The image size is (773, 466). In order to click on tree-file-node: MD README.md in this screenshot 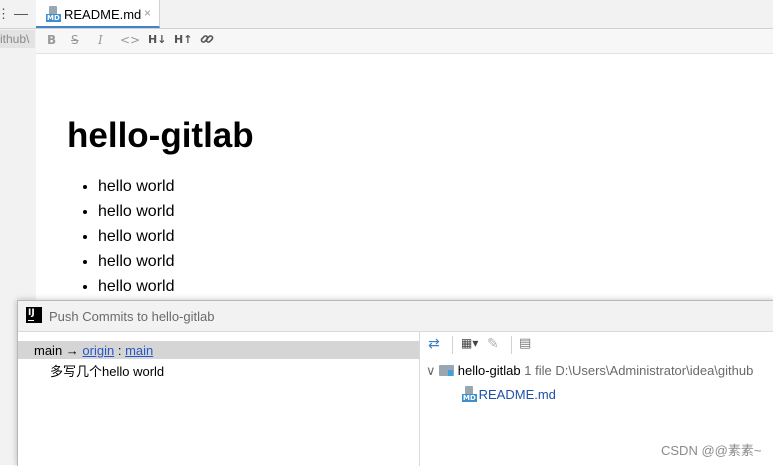, I will do `click(509, 392)`.